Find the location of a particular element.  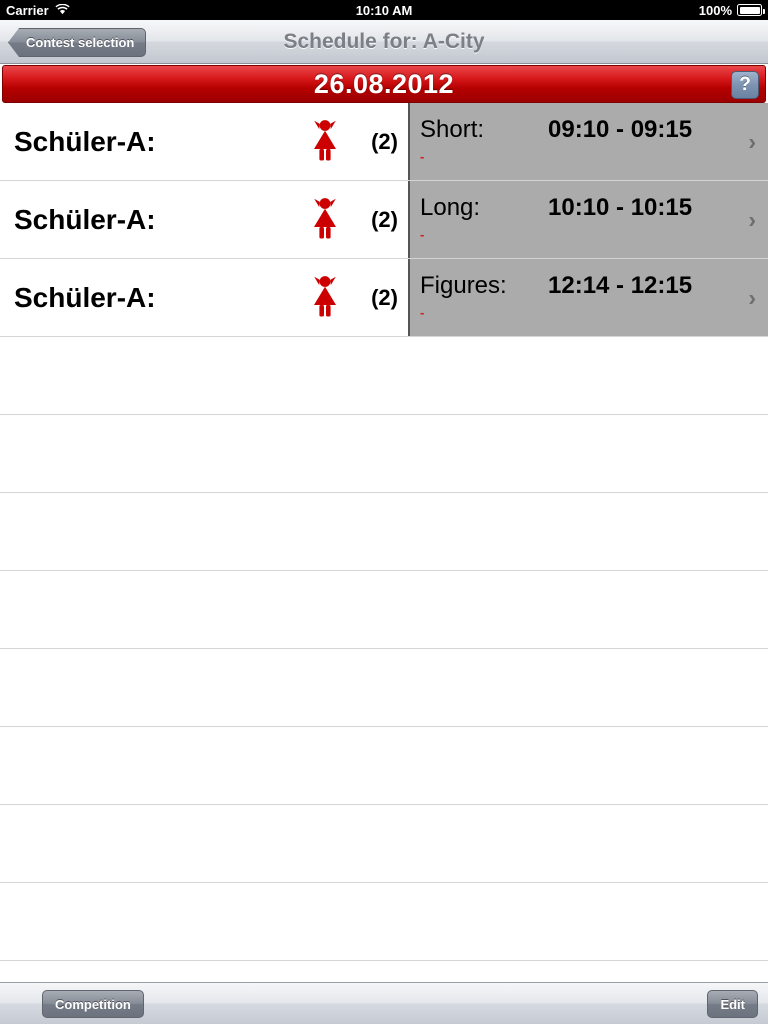

edit-button-label: Edit is located at coordinates (732, 1004).